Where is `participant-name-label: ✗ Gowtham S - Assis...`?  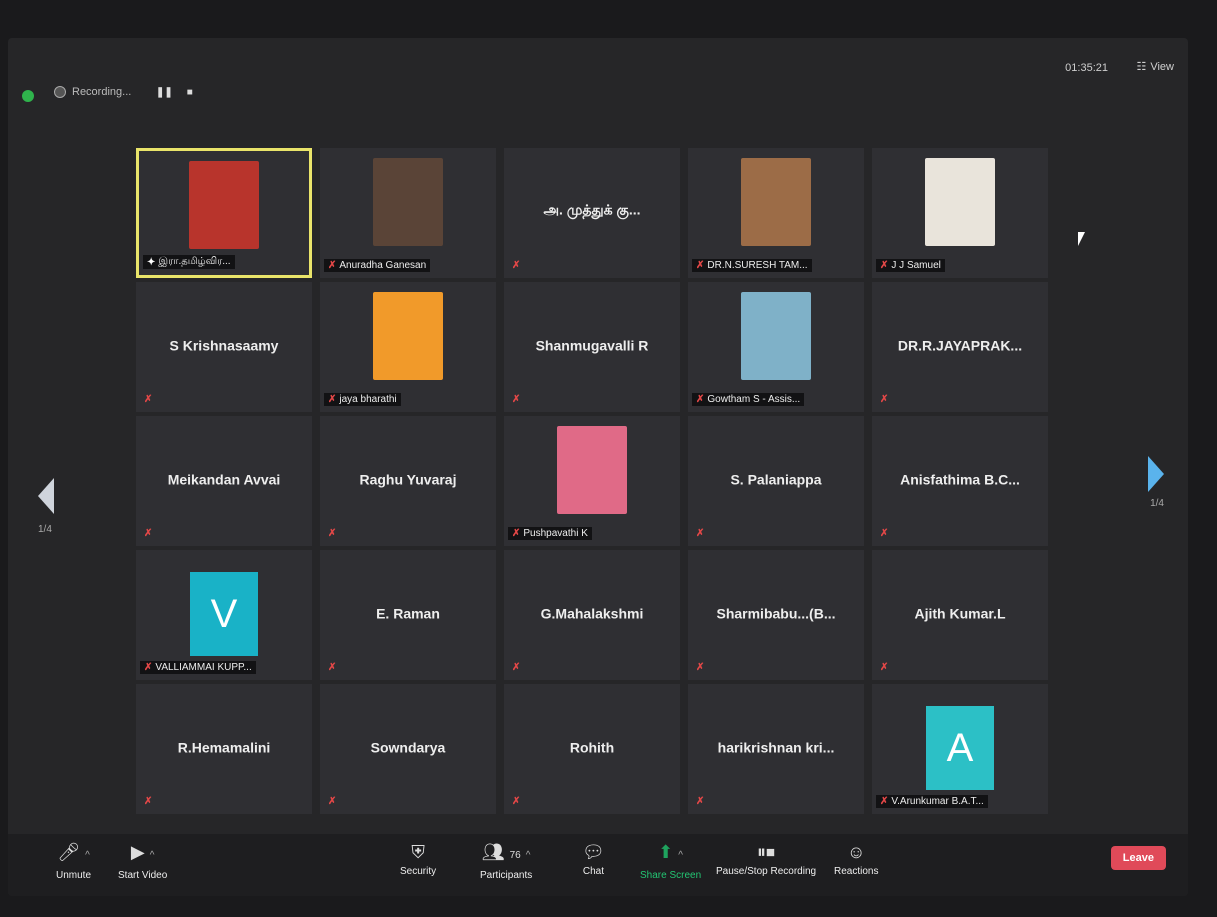
participant-name-label: ✗ Gowtham S - Assis... is located at coordinates (748, 399).